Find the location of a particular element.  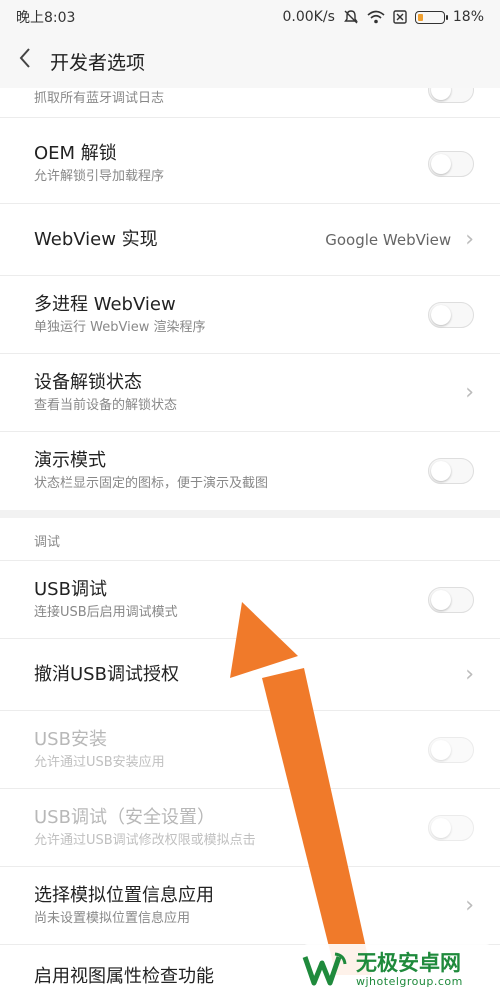

usb-debugging-title: USB调试 is located at coordinates (70, 589).